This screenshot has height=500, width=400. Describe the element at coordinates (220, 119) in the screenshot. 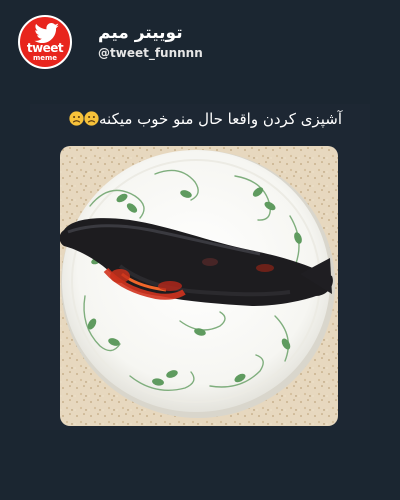

I see `tweet-text: آشپزی کردن واقعا حال منو خوب میکنه` at that location.